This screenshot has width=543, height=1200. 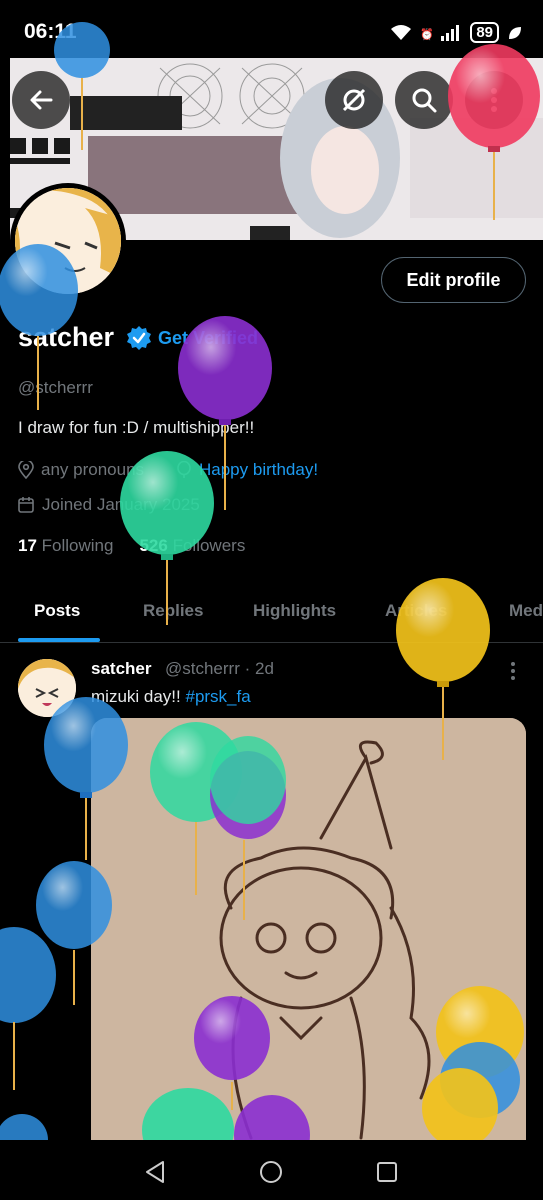 I want to click on home-nav-icon, so click(x=271, y=1172).